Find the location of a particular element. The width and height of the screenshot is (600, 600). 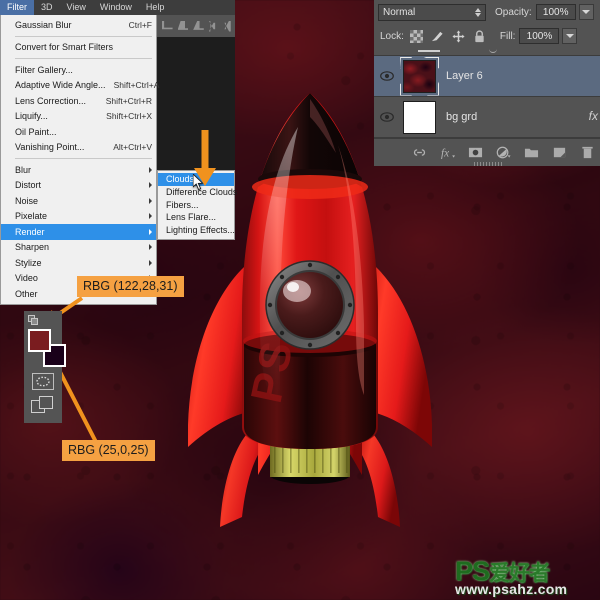

menu-item-filter: Filter is located at coordinates (17, 7).